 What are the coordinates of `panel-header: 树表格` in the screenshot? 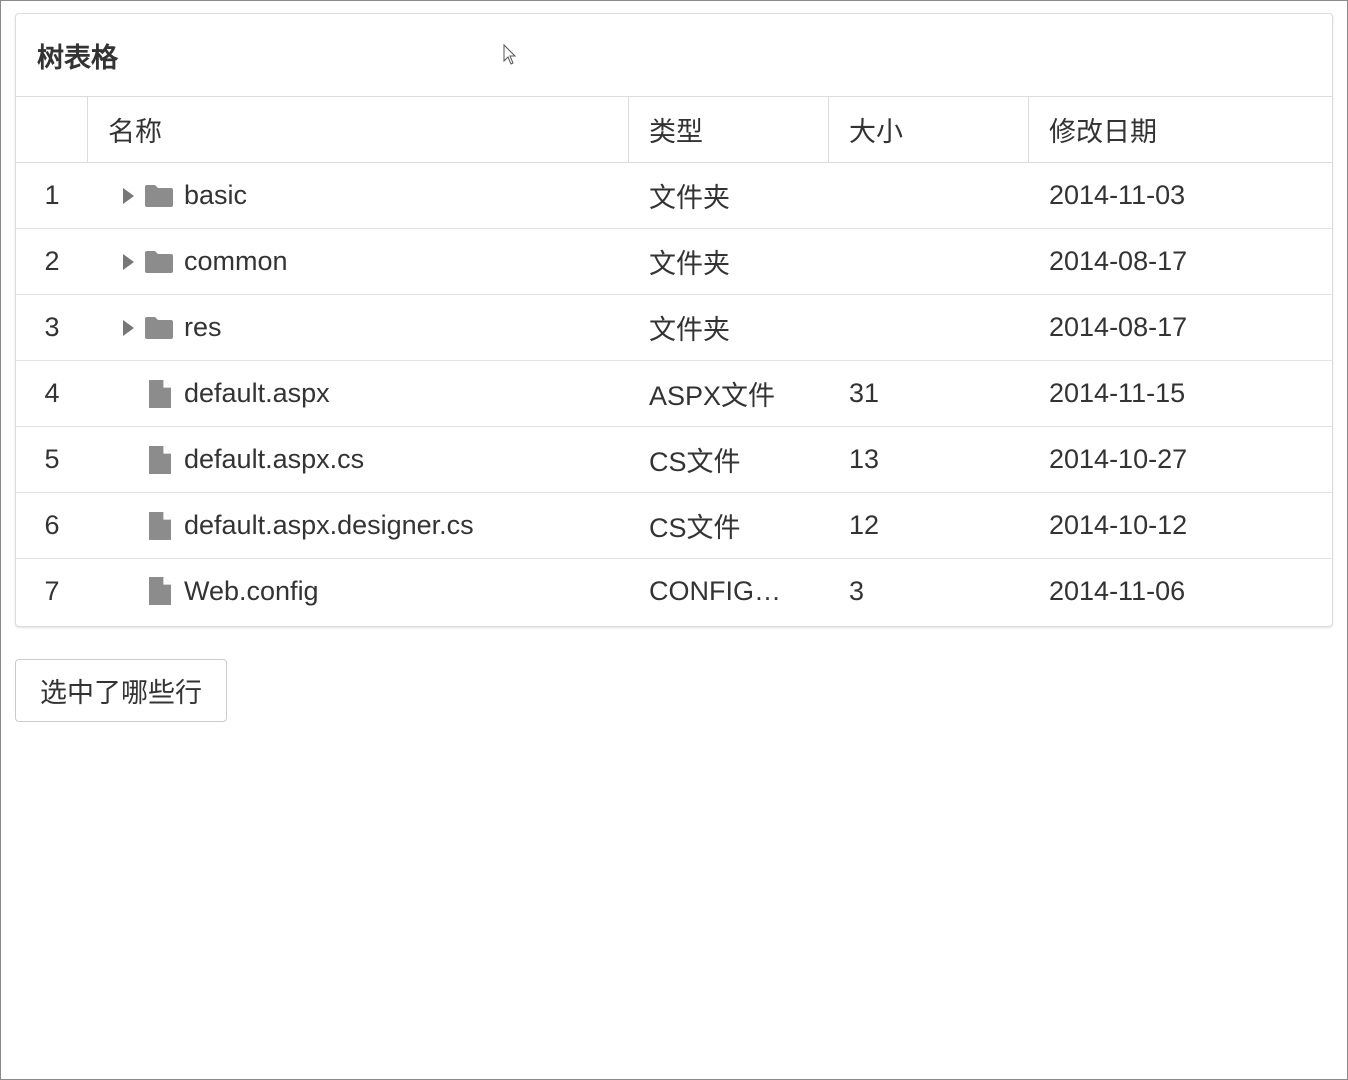 It's located at (674, 55).